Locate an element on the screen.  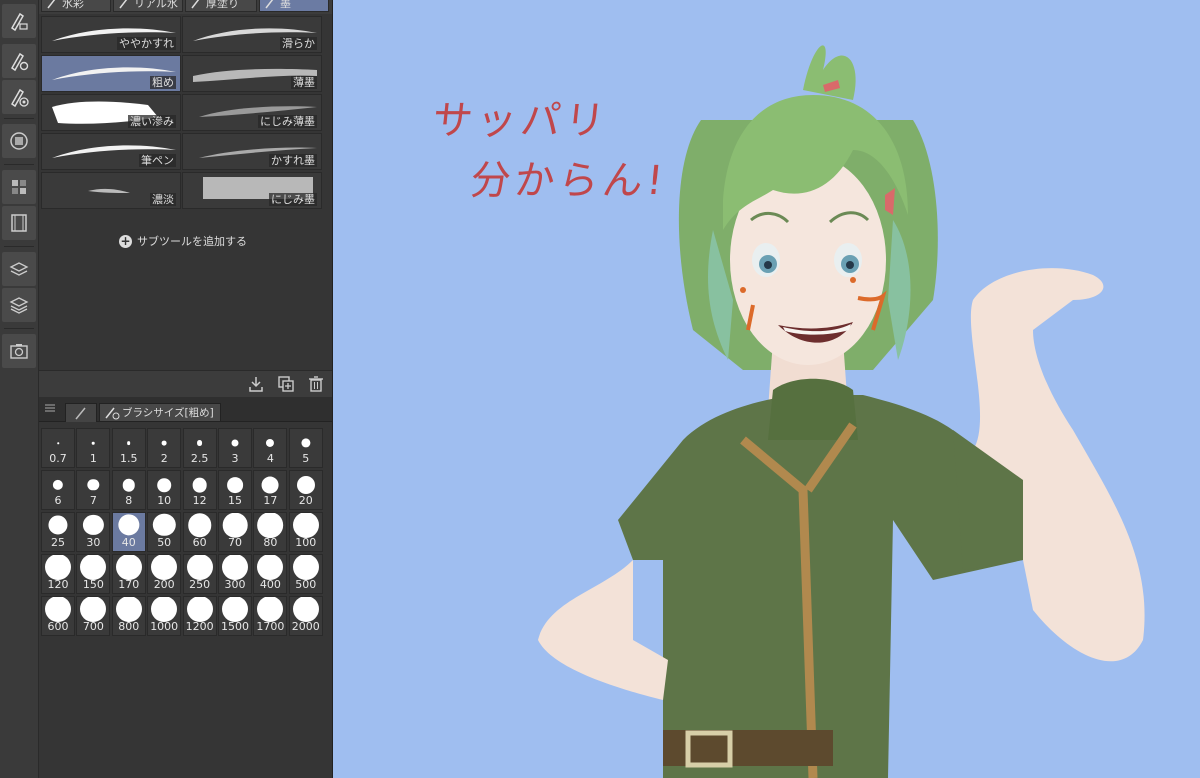
grid-icon is located at coordinates (19, 187).